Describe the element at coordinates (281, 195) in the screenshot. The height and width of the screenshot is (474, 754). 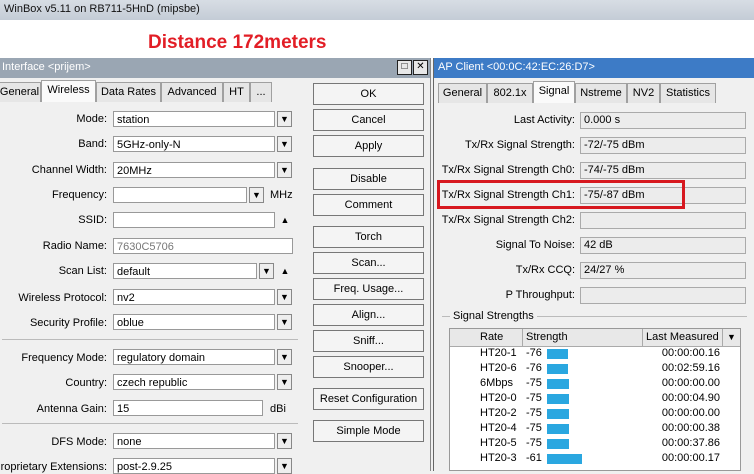
I see `frequency-unit: MHz` at that location.